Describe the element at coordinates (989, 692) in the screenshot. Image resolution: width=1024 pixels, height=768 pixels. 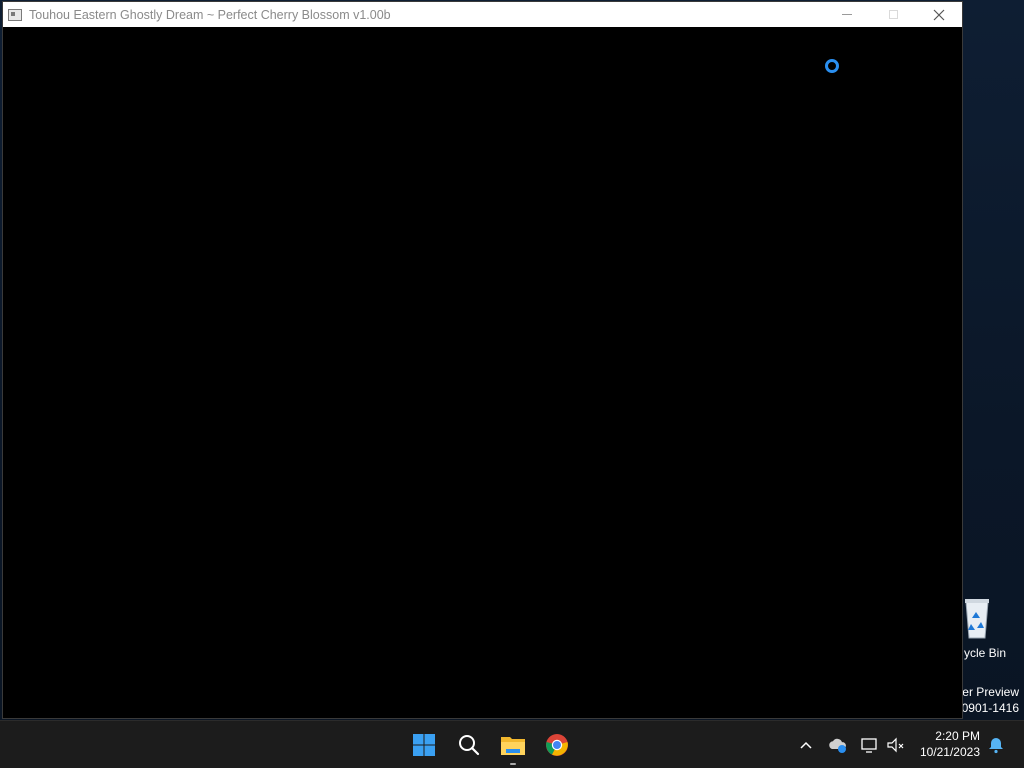
I see `watermark-line-1: ler Preview` at that location.